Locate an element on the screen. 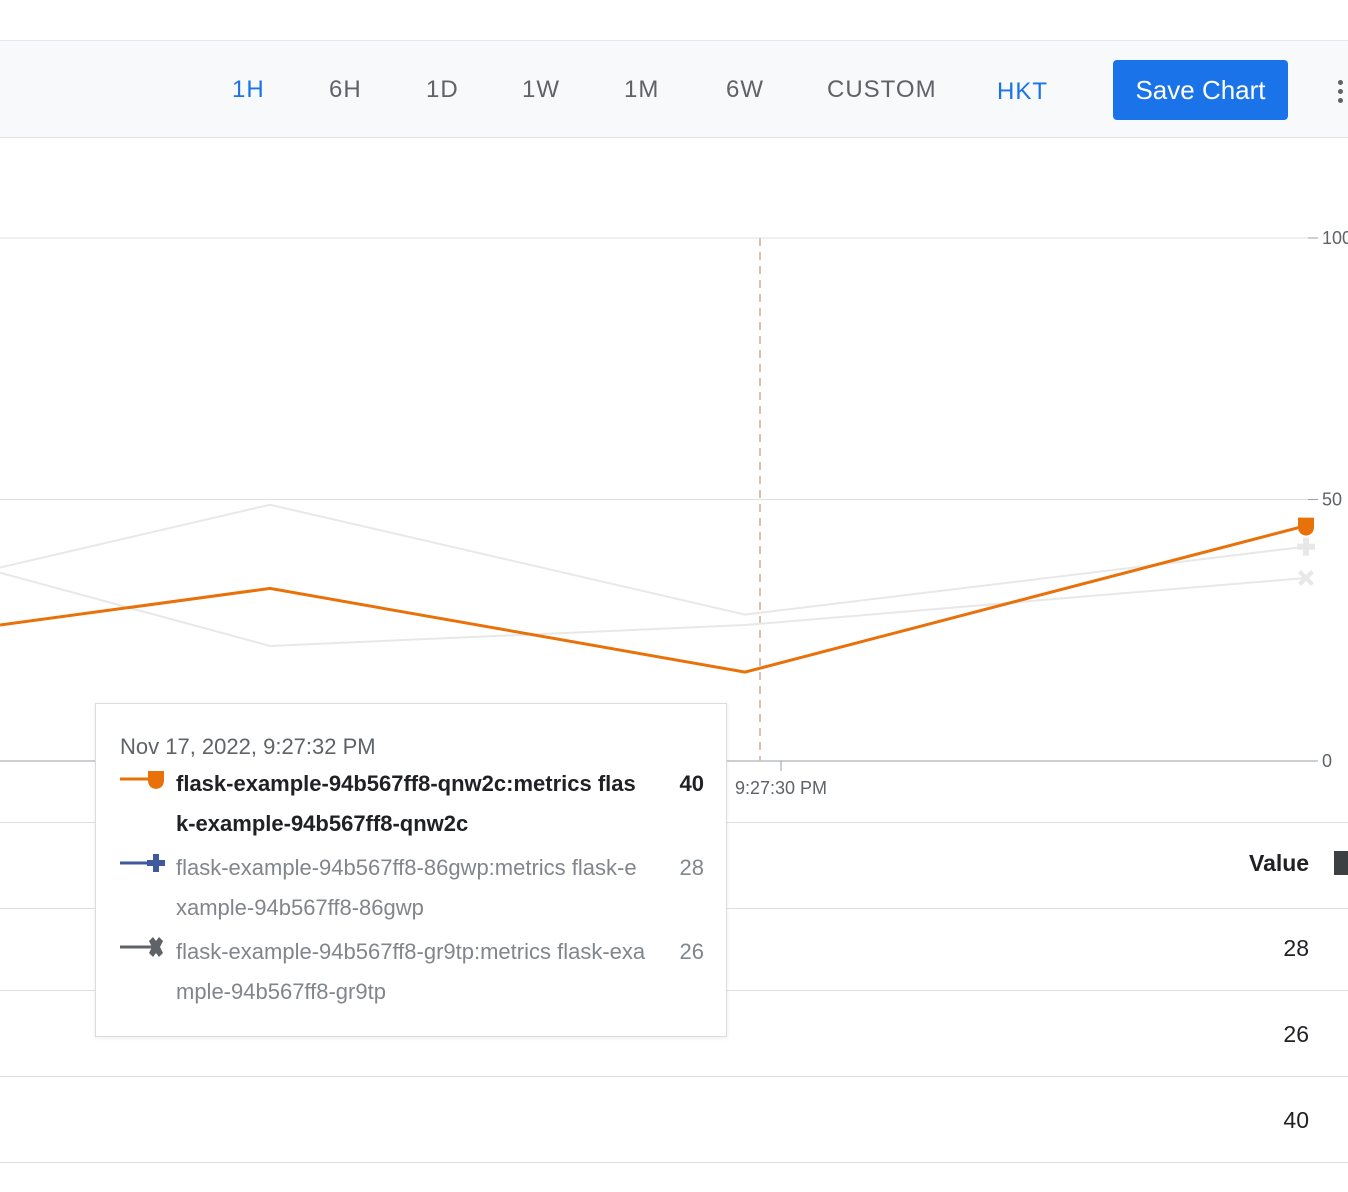  table-row-value: 26 is located at coordinates (1296, 1034).